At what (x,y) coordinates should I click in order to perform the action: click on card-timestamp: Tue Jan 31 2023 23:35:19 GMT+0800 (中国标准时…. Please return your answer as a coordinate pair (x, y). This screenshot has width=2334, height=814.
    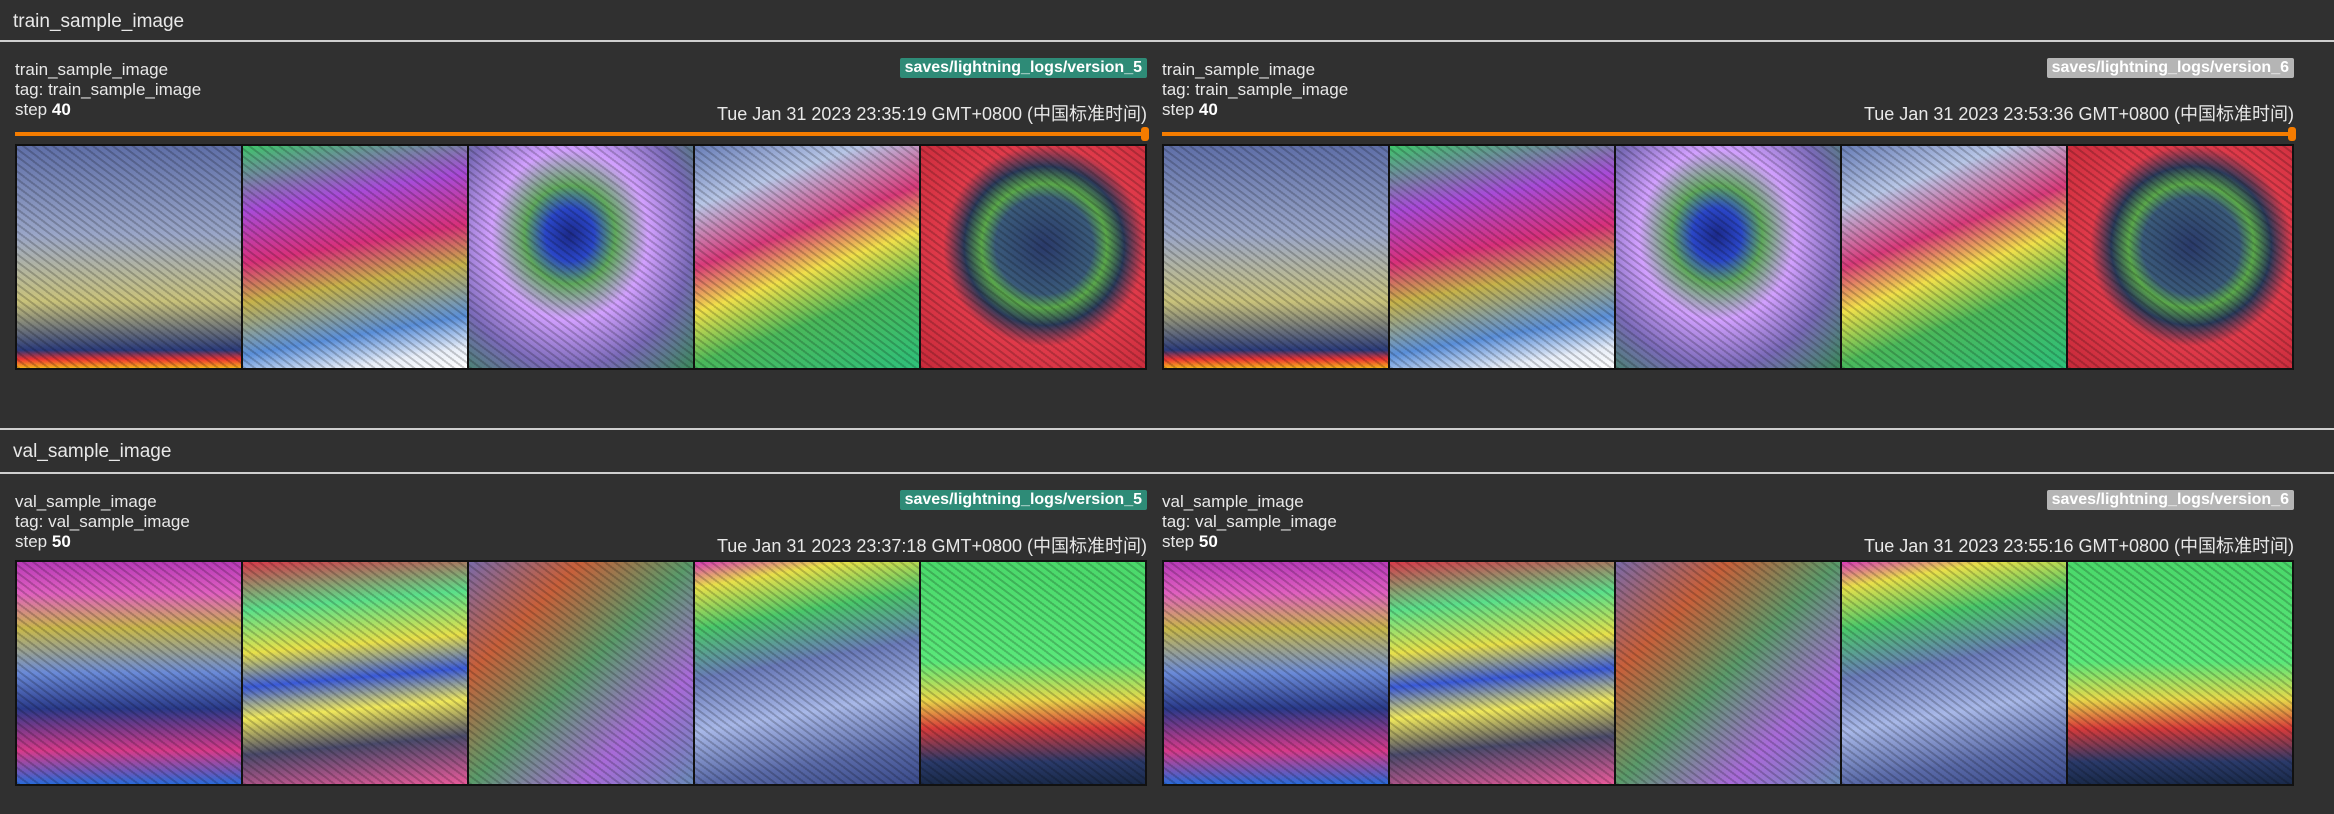
    Looking at the image, I should click on (931, 114).